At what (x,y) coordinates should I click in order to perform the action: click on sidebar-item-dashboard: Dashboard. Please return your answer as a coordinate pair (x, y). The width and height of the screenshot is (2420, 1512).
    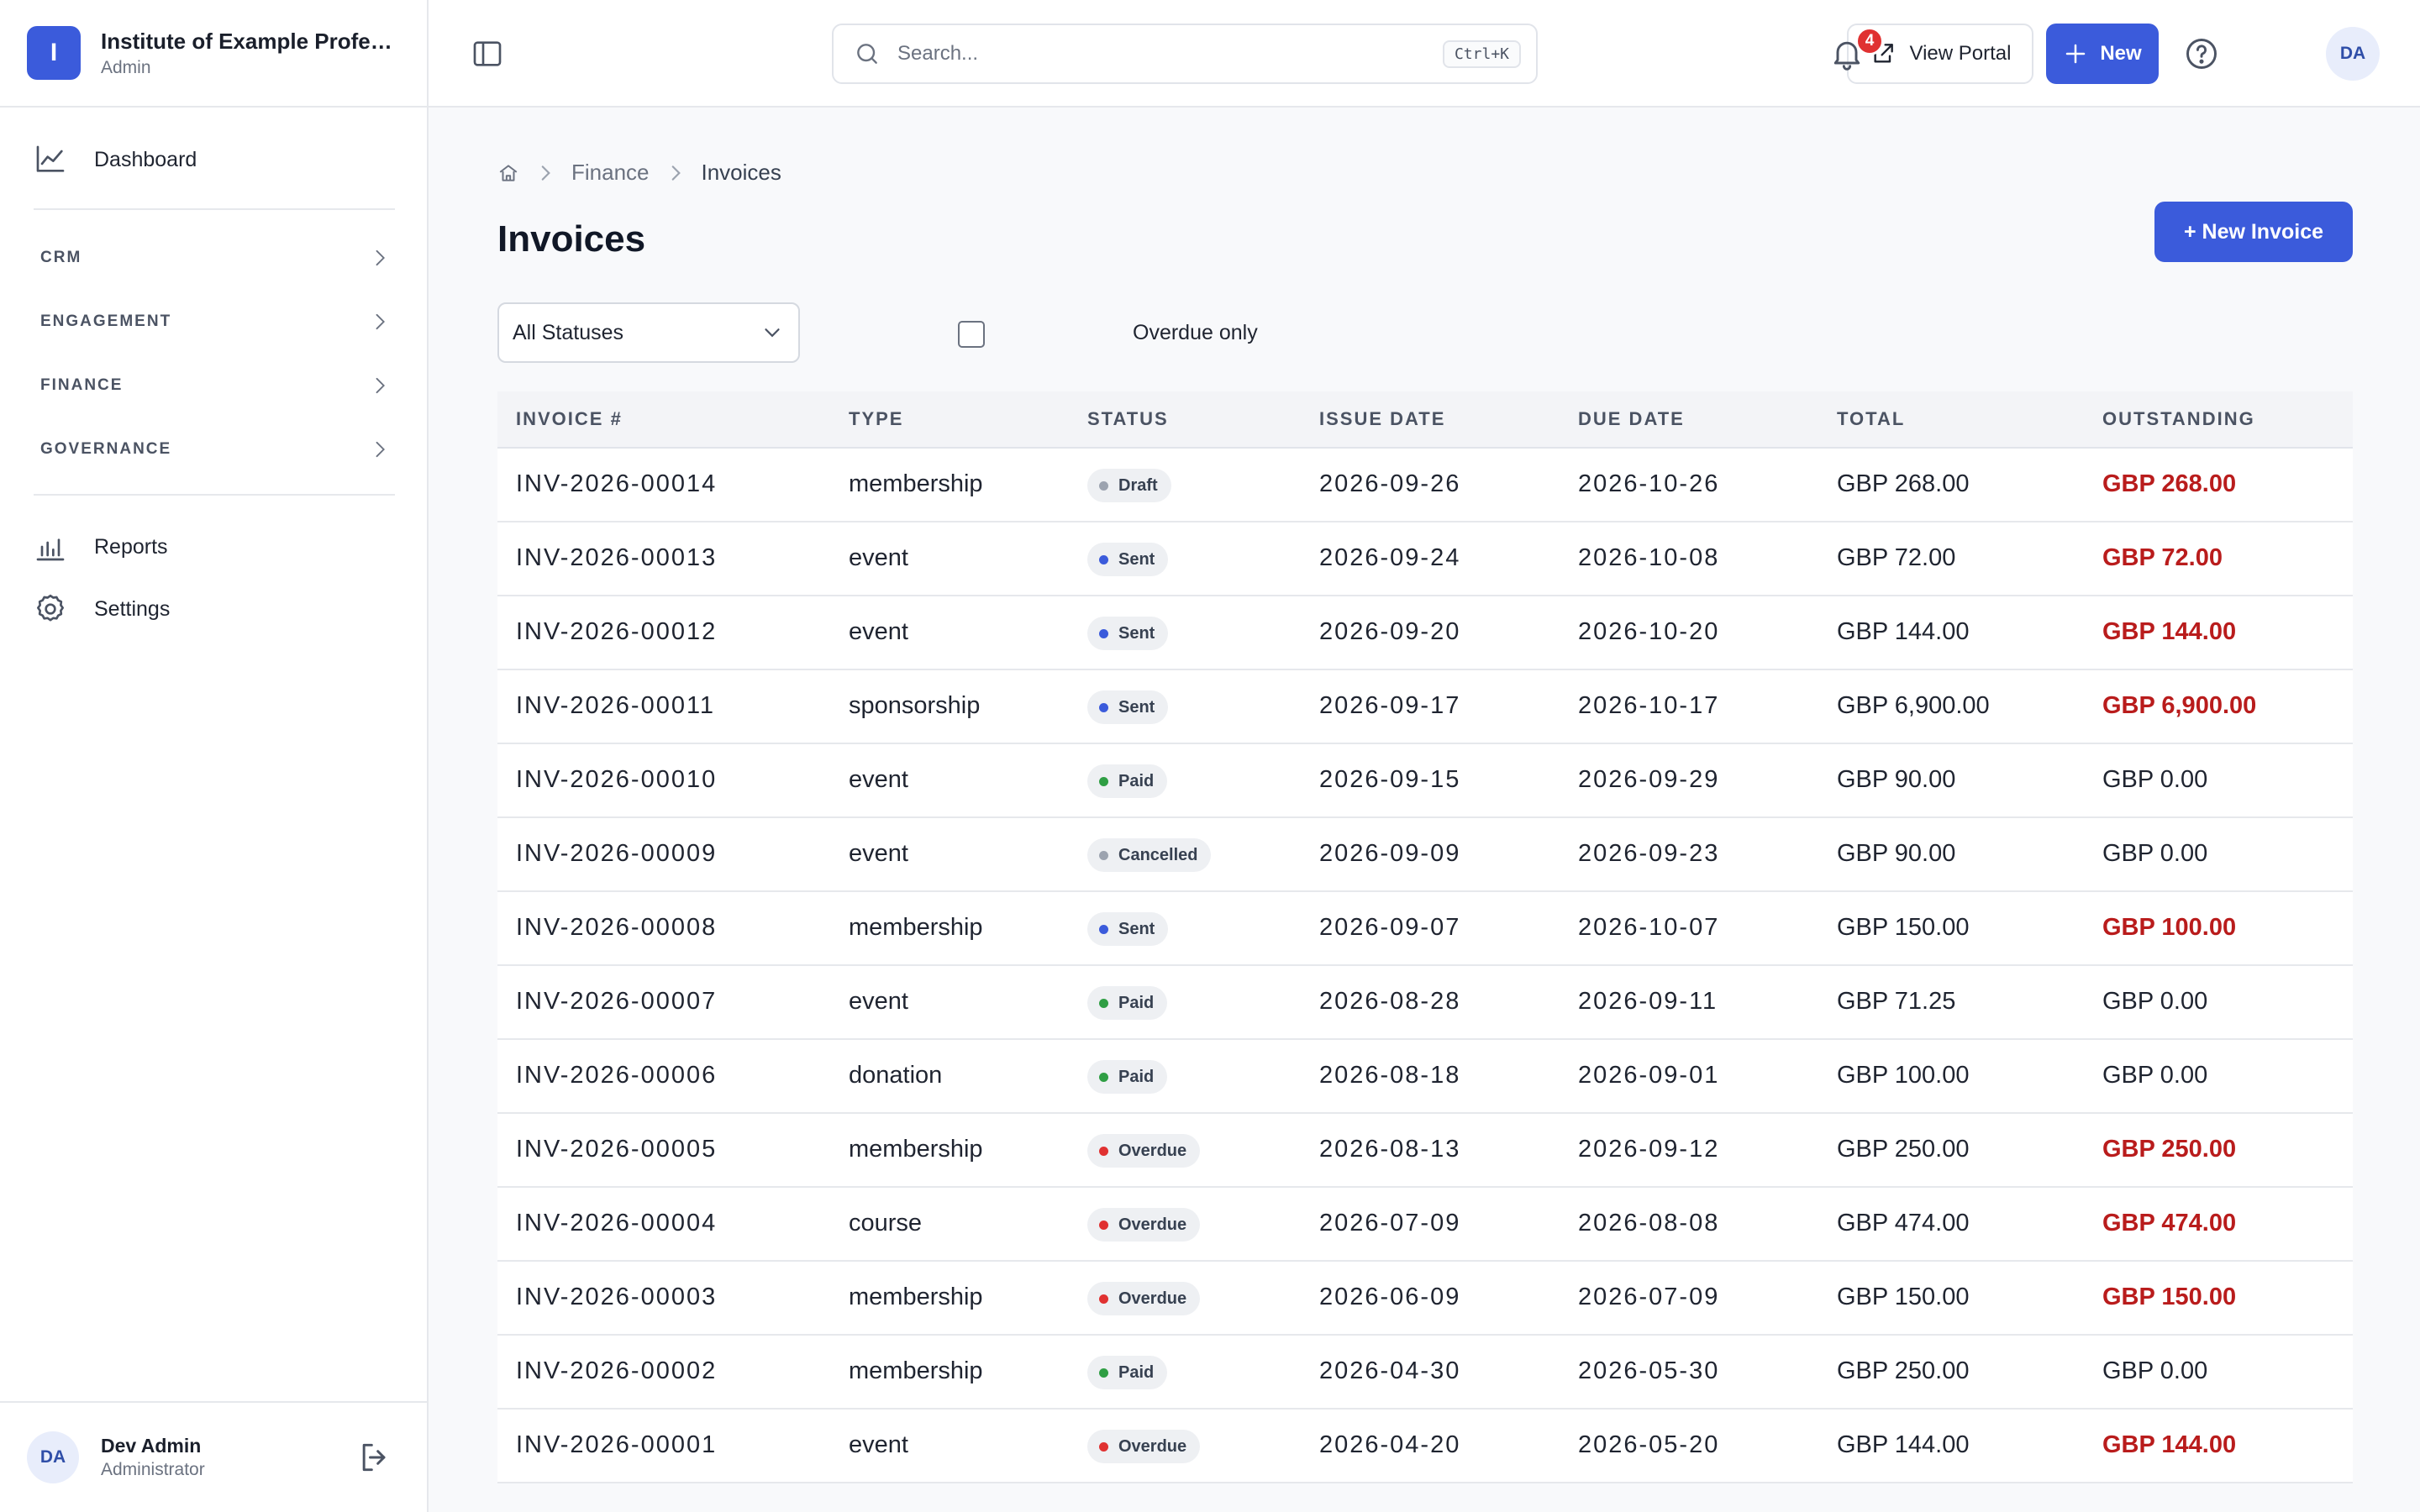
    Looking at the image, I should click on (116, 159).